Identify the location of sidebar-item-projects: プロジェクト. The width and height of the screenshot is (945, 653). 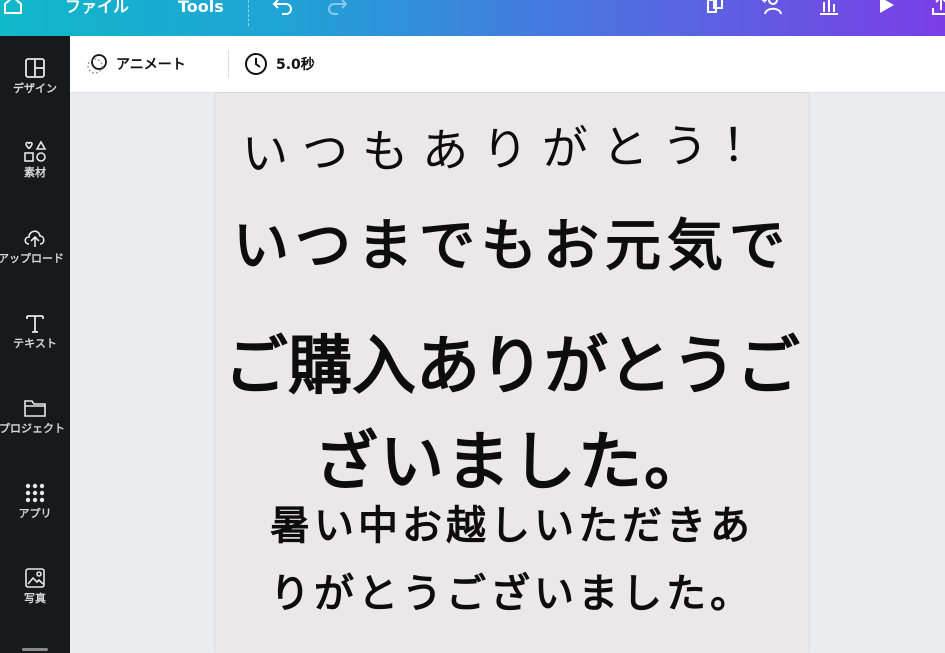
(35, 426).